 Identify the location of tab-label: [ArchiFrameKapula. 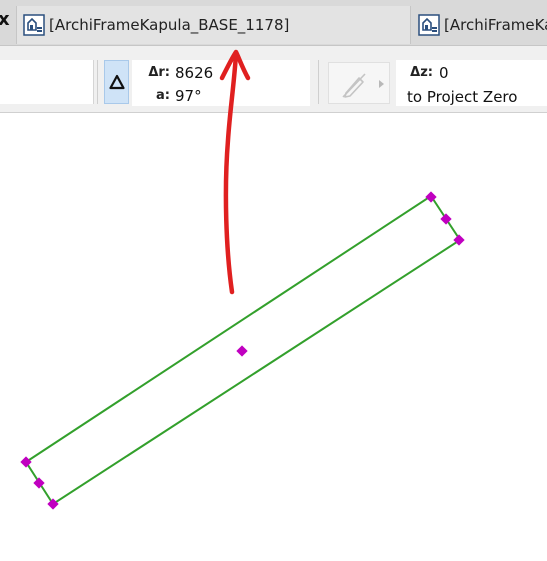
(495, 25).